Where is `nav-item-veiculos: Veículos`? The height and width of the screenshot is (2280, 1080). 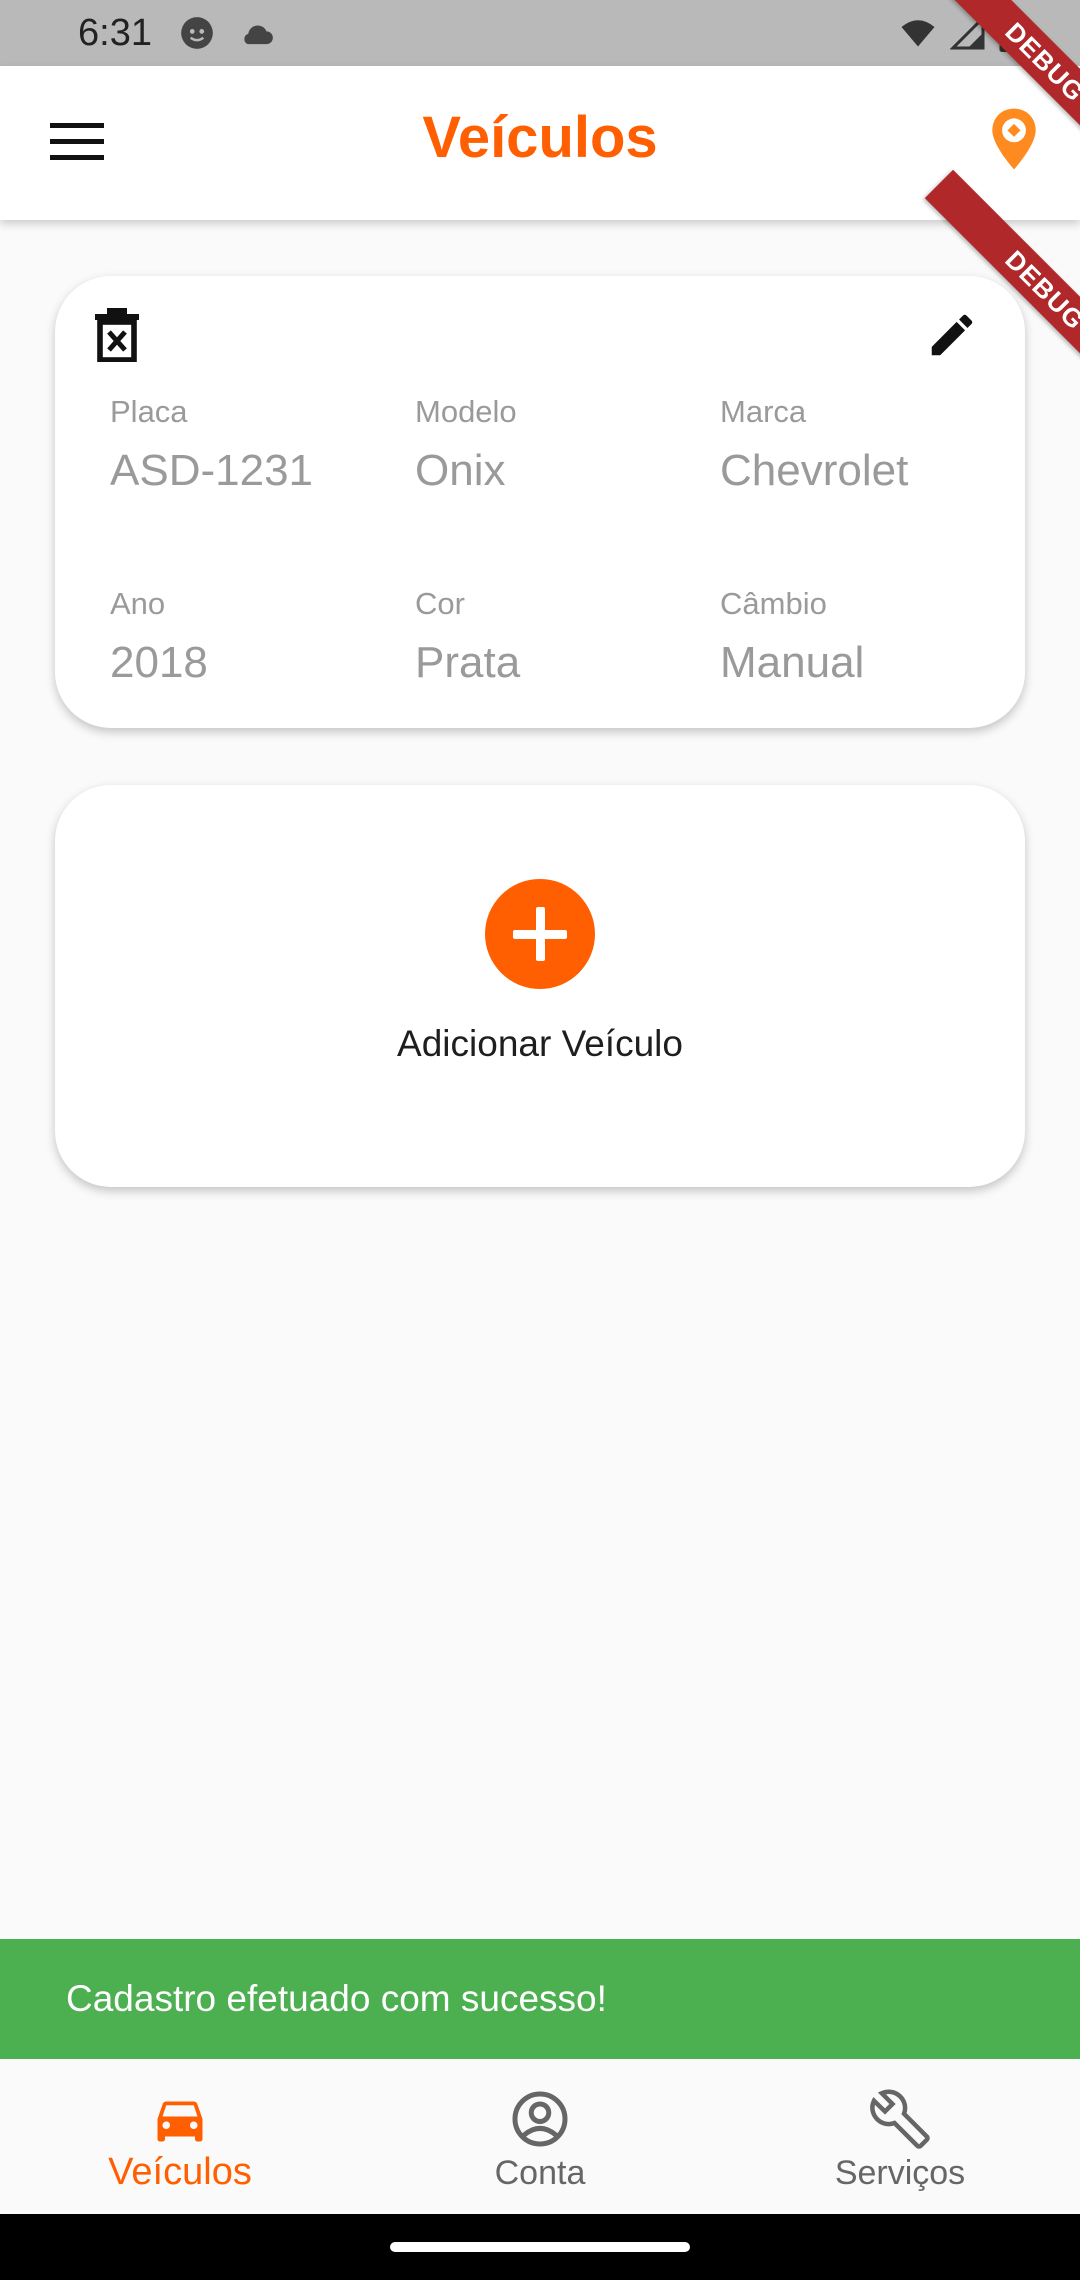 nav-item-veiculos: Veículos is located at coordinates (180, 2136).